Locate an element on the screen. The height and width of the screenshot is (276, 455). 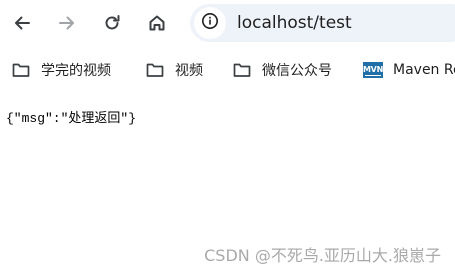
back-button is located at coordinates (22, 23).